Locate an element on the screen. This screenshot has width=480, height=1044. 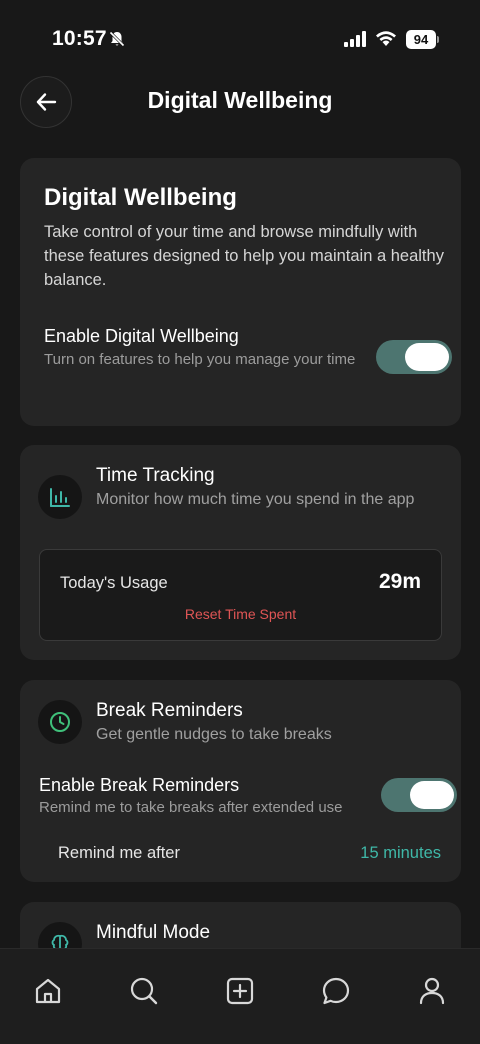
usage-value: 29m is located at coordinates (399, 581).